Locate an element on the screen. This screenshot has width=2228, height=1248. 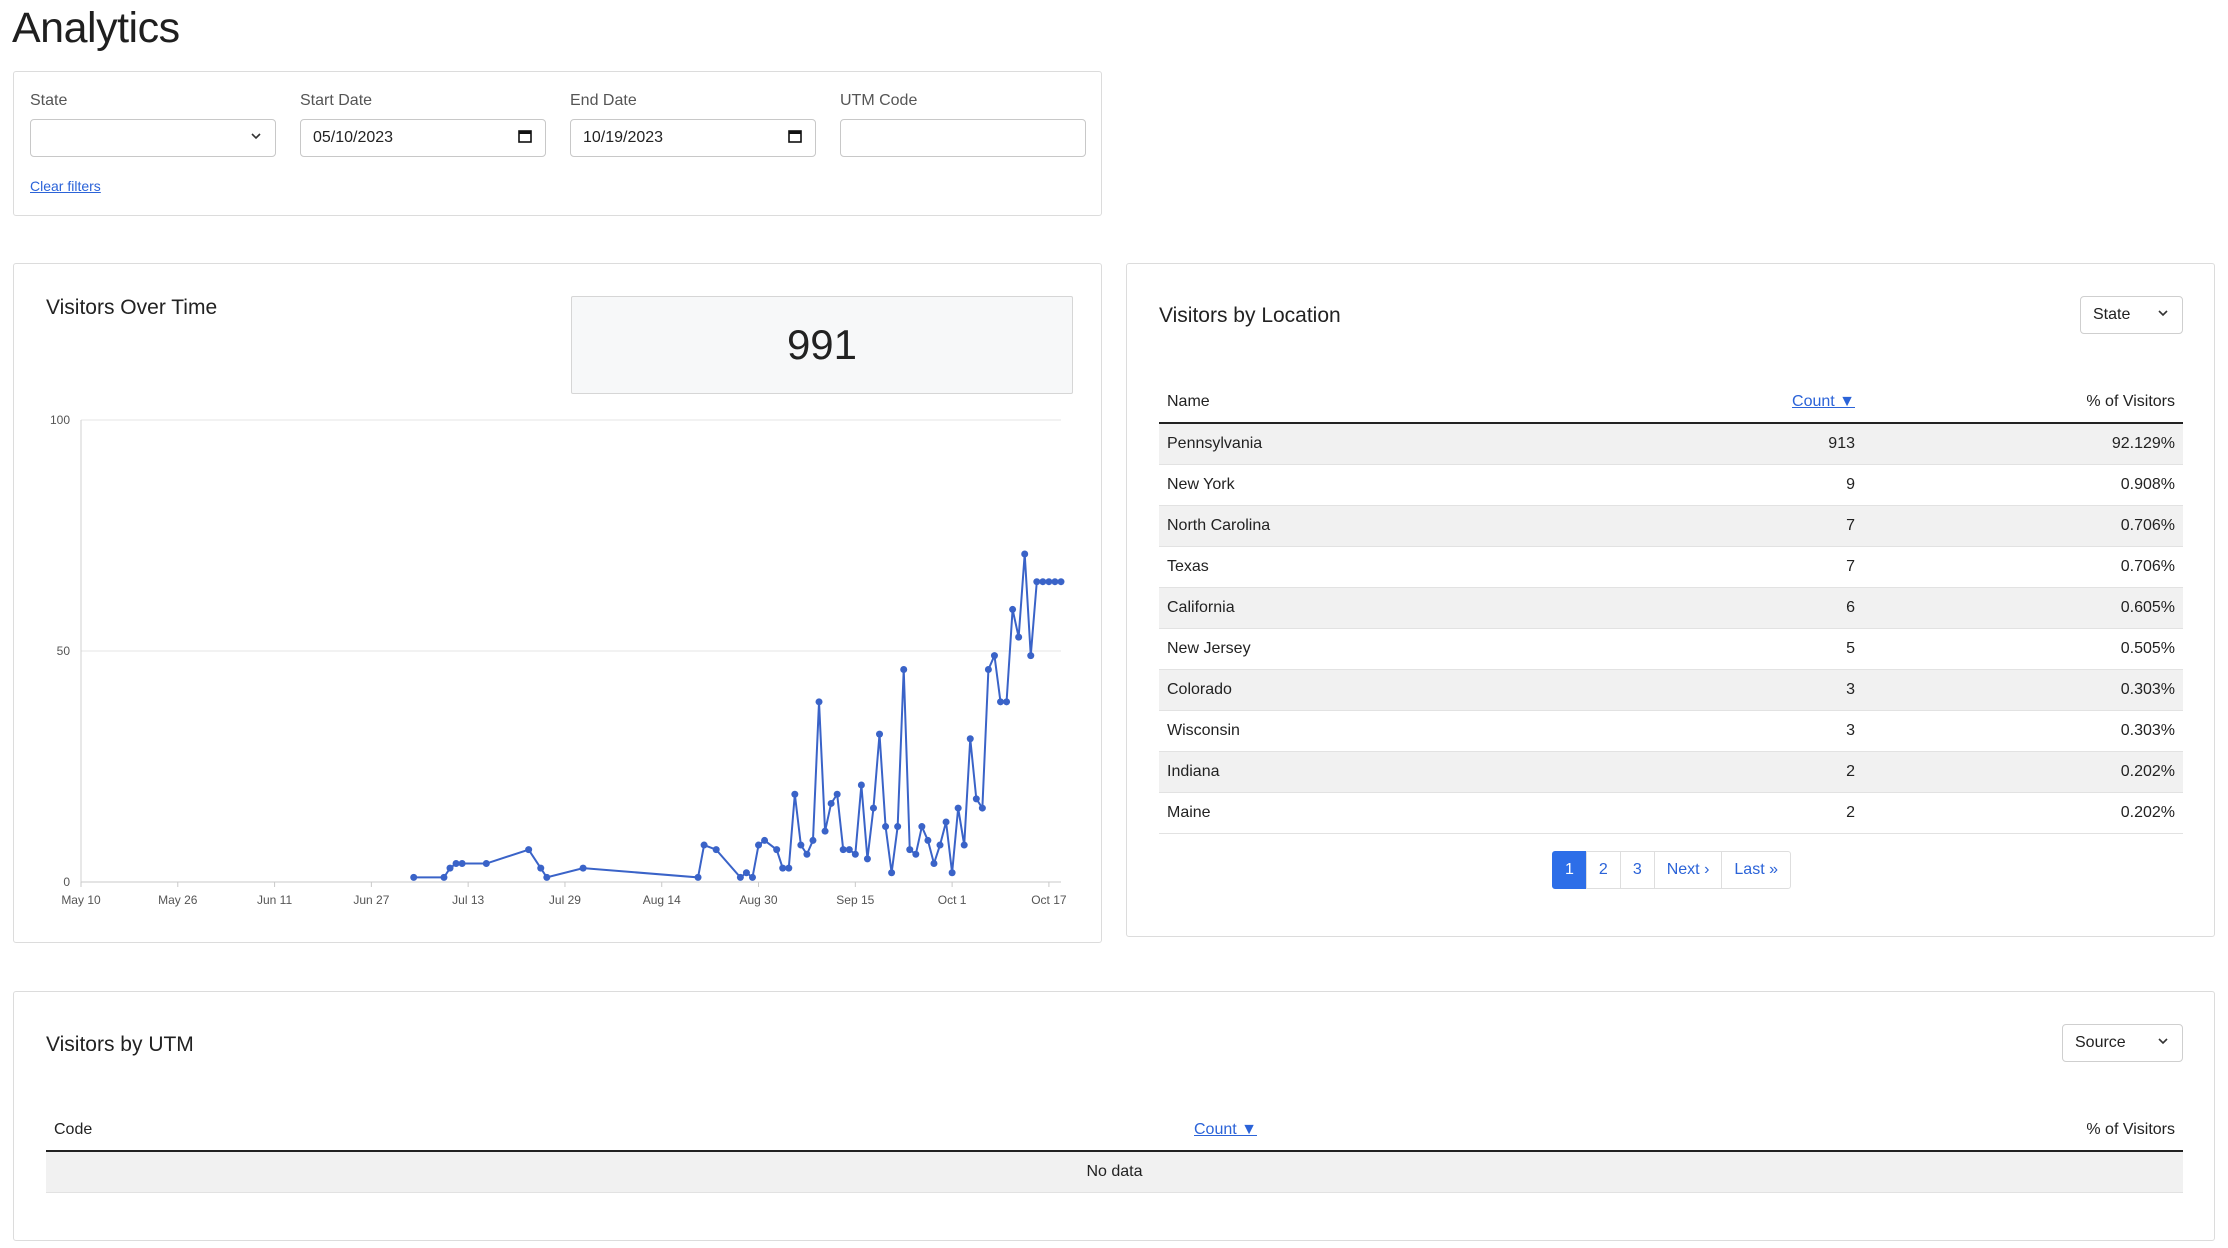
column-header-pct: % of Visitors is located at coordinates (1892, 1131).